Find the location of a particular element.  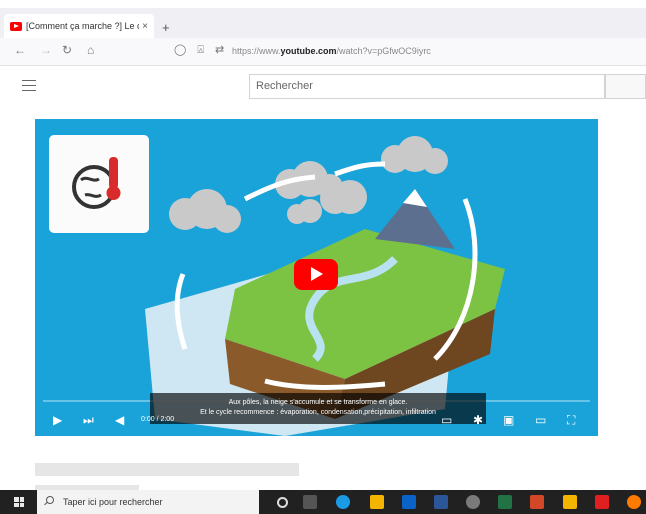

mail-icon is located at coordinates (409, 502).